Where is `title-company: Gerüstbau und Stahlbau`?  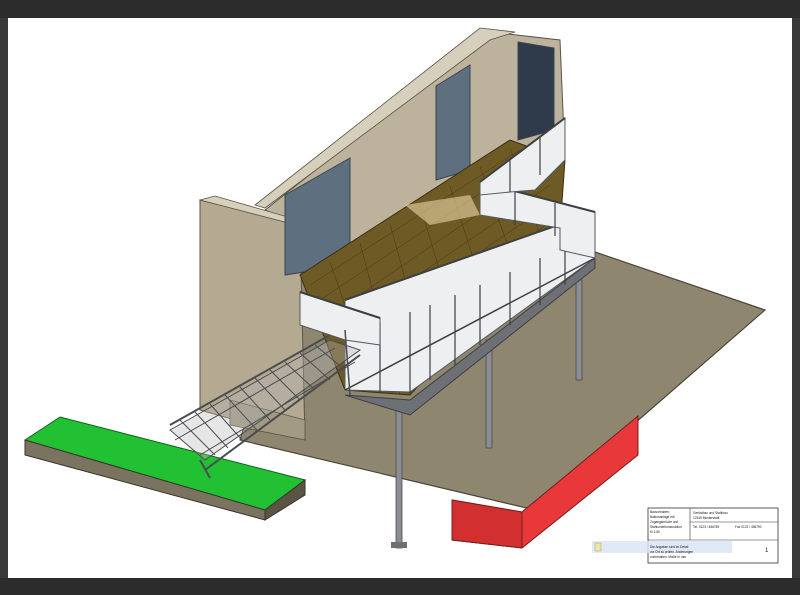 title-company: Gerüstbau und Stahlbau is located at coordinates (710, 513).